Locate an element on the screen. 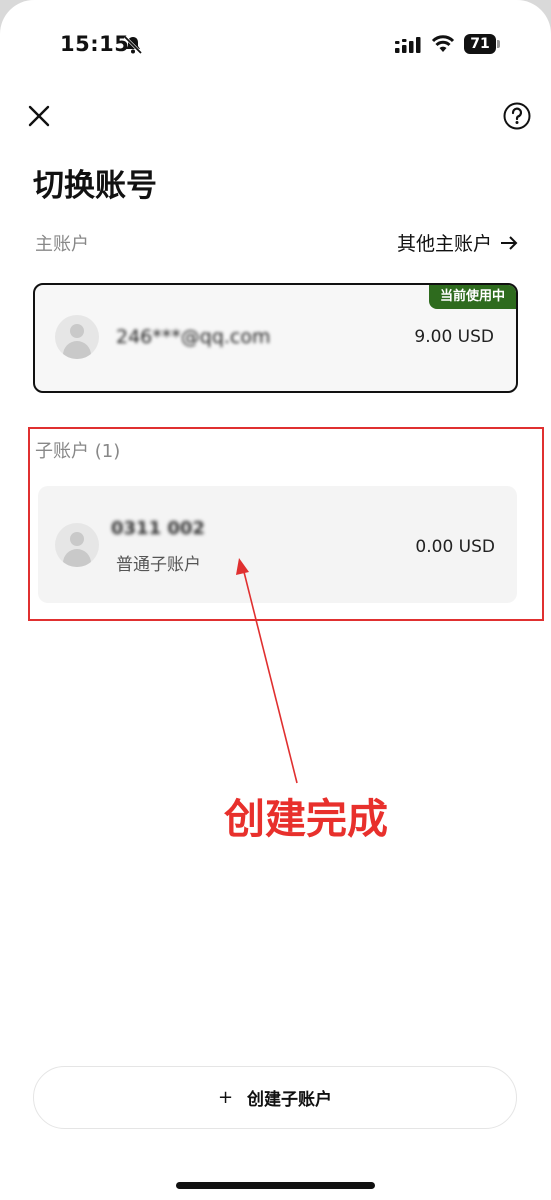 This screenshot has height=1200, width=551. annotation-arrow is located at coordinates (267, 671).